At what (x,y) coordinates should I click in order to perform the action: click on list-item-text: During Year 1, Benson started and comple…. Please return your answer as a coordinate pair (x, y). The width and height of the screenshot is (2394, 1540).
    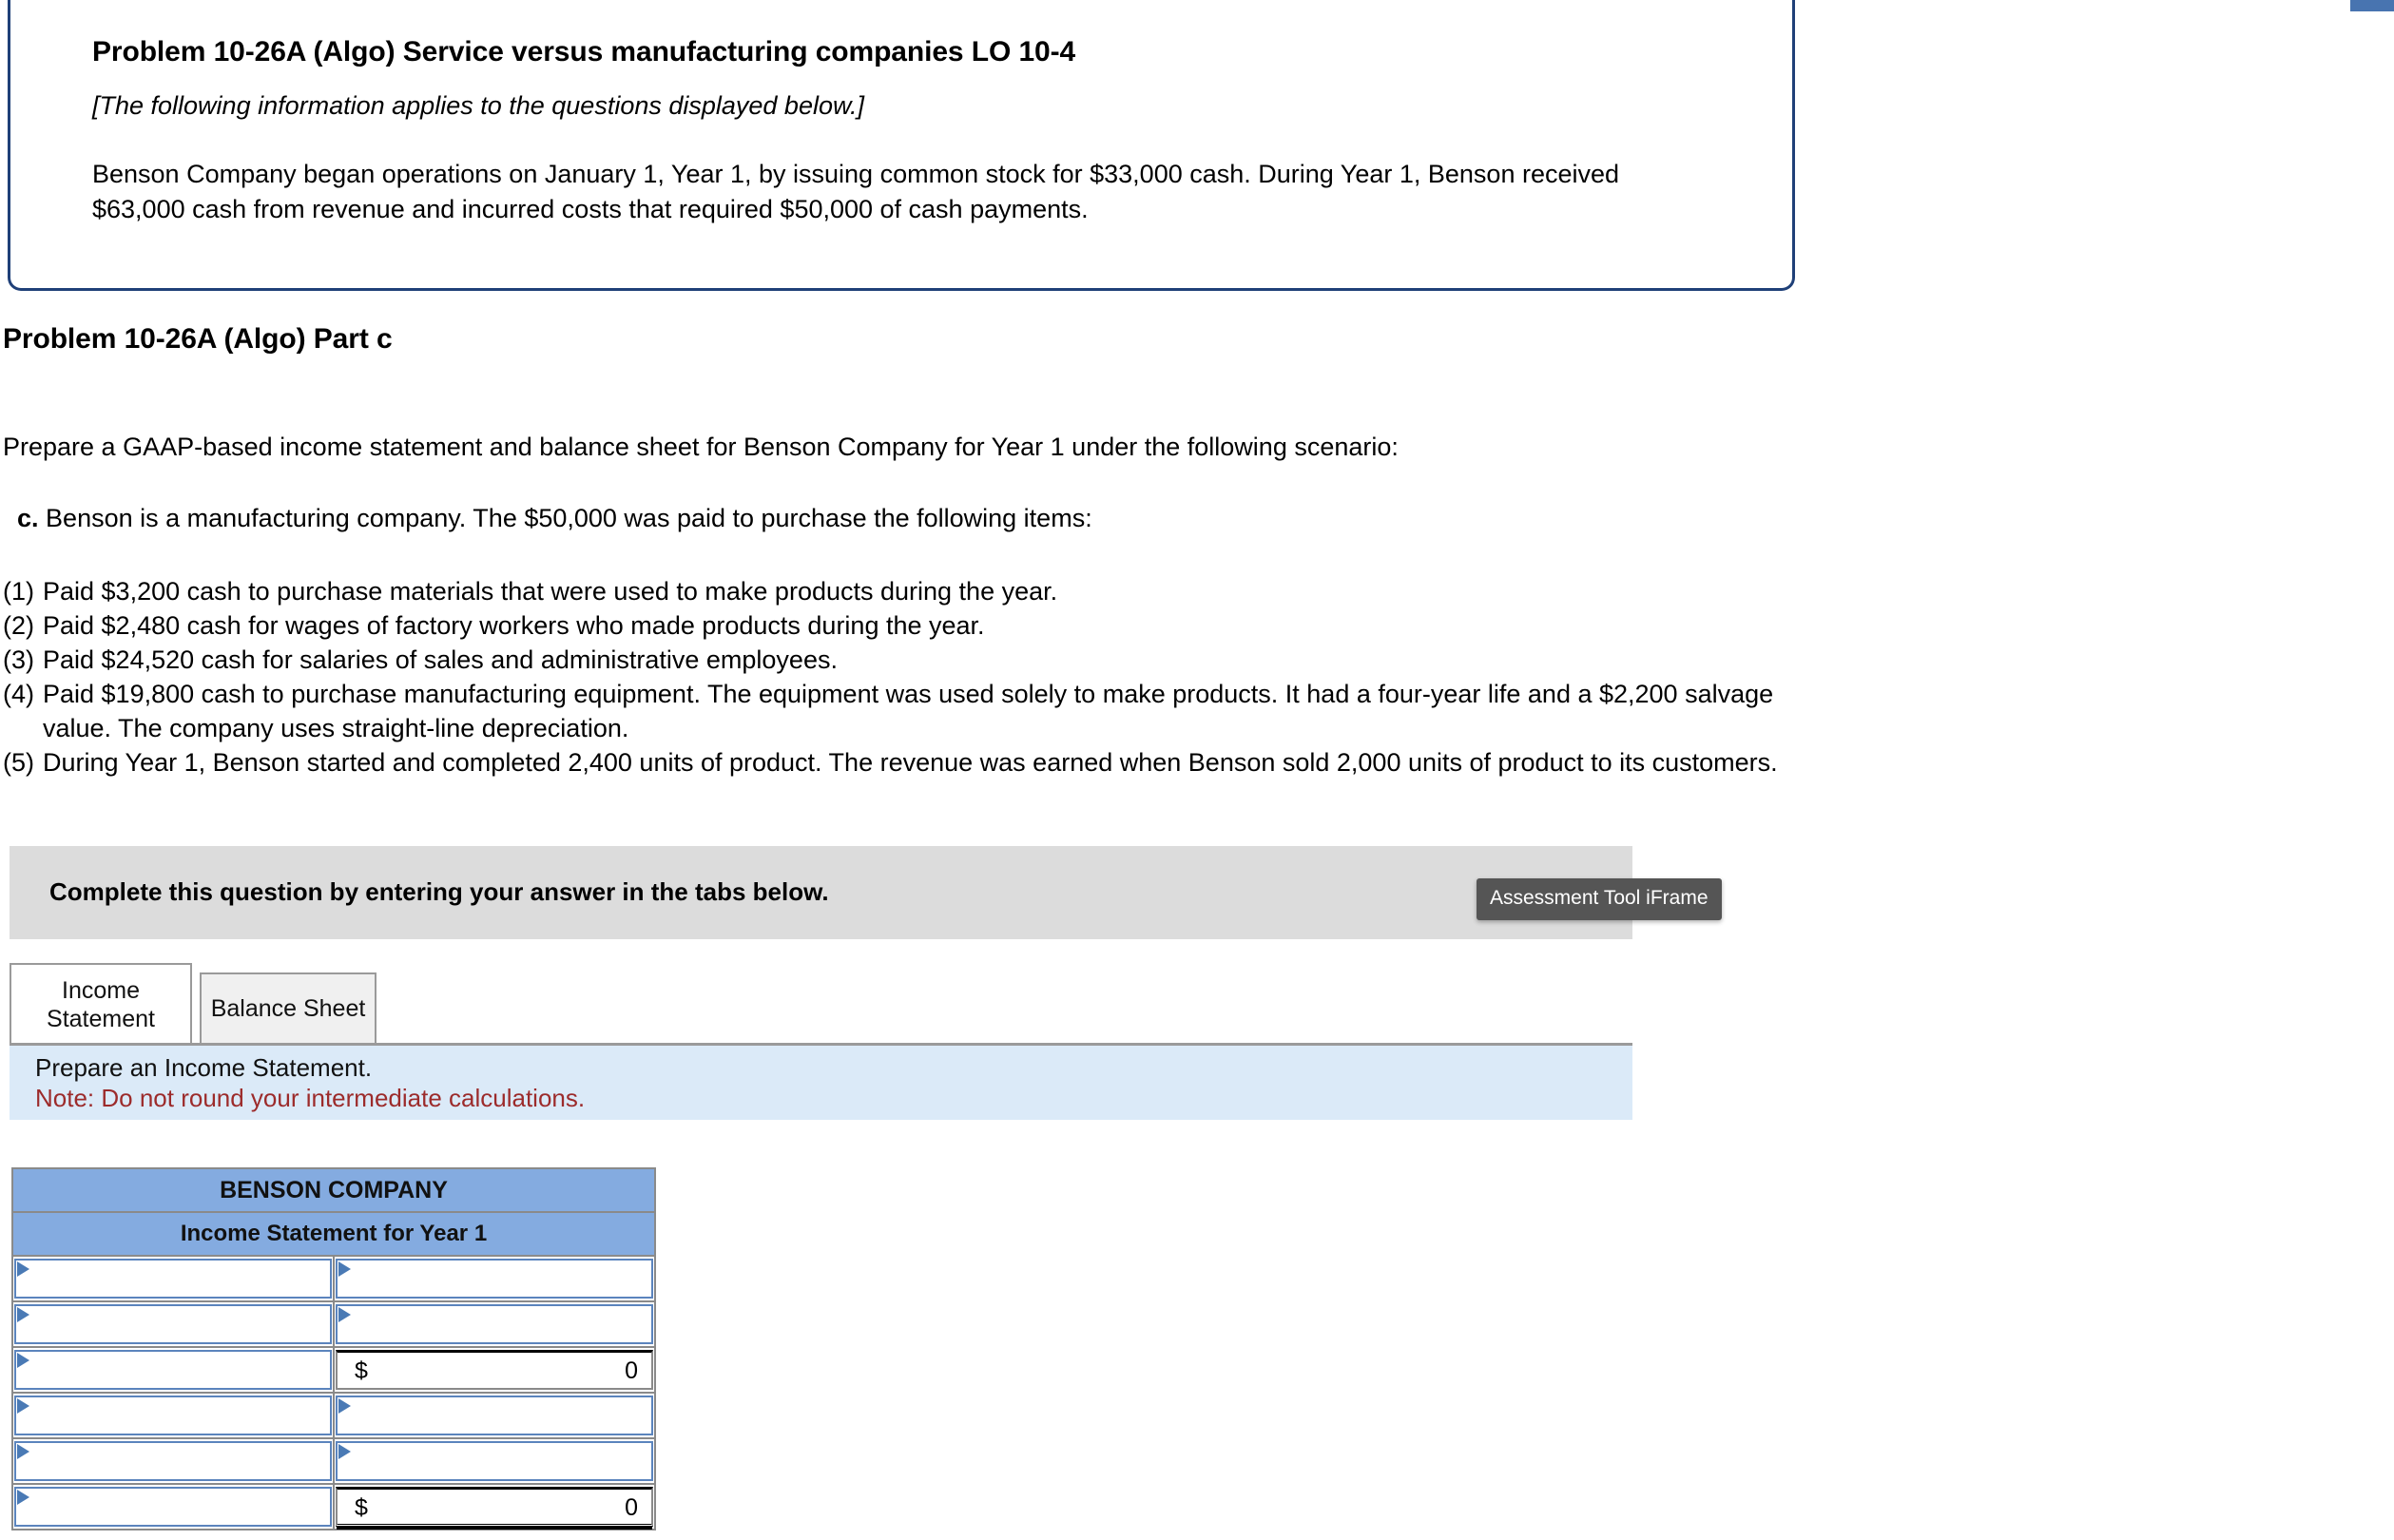
    Looking at the image, I should click on (910, 762).